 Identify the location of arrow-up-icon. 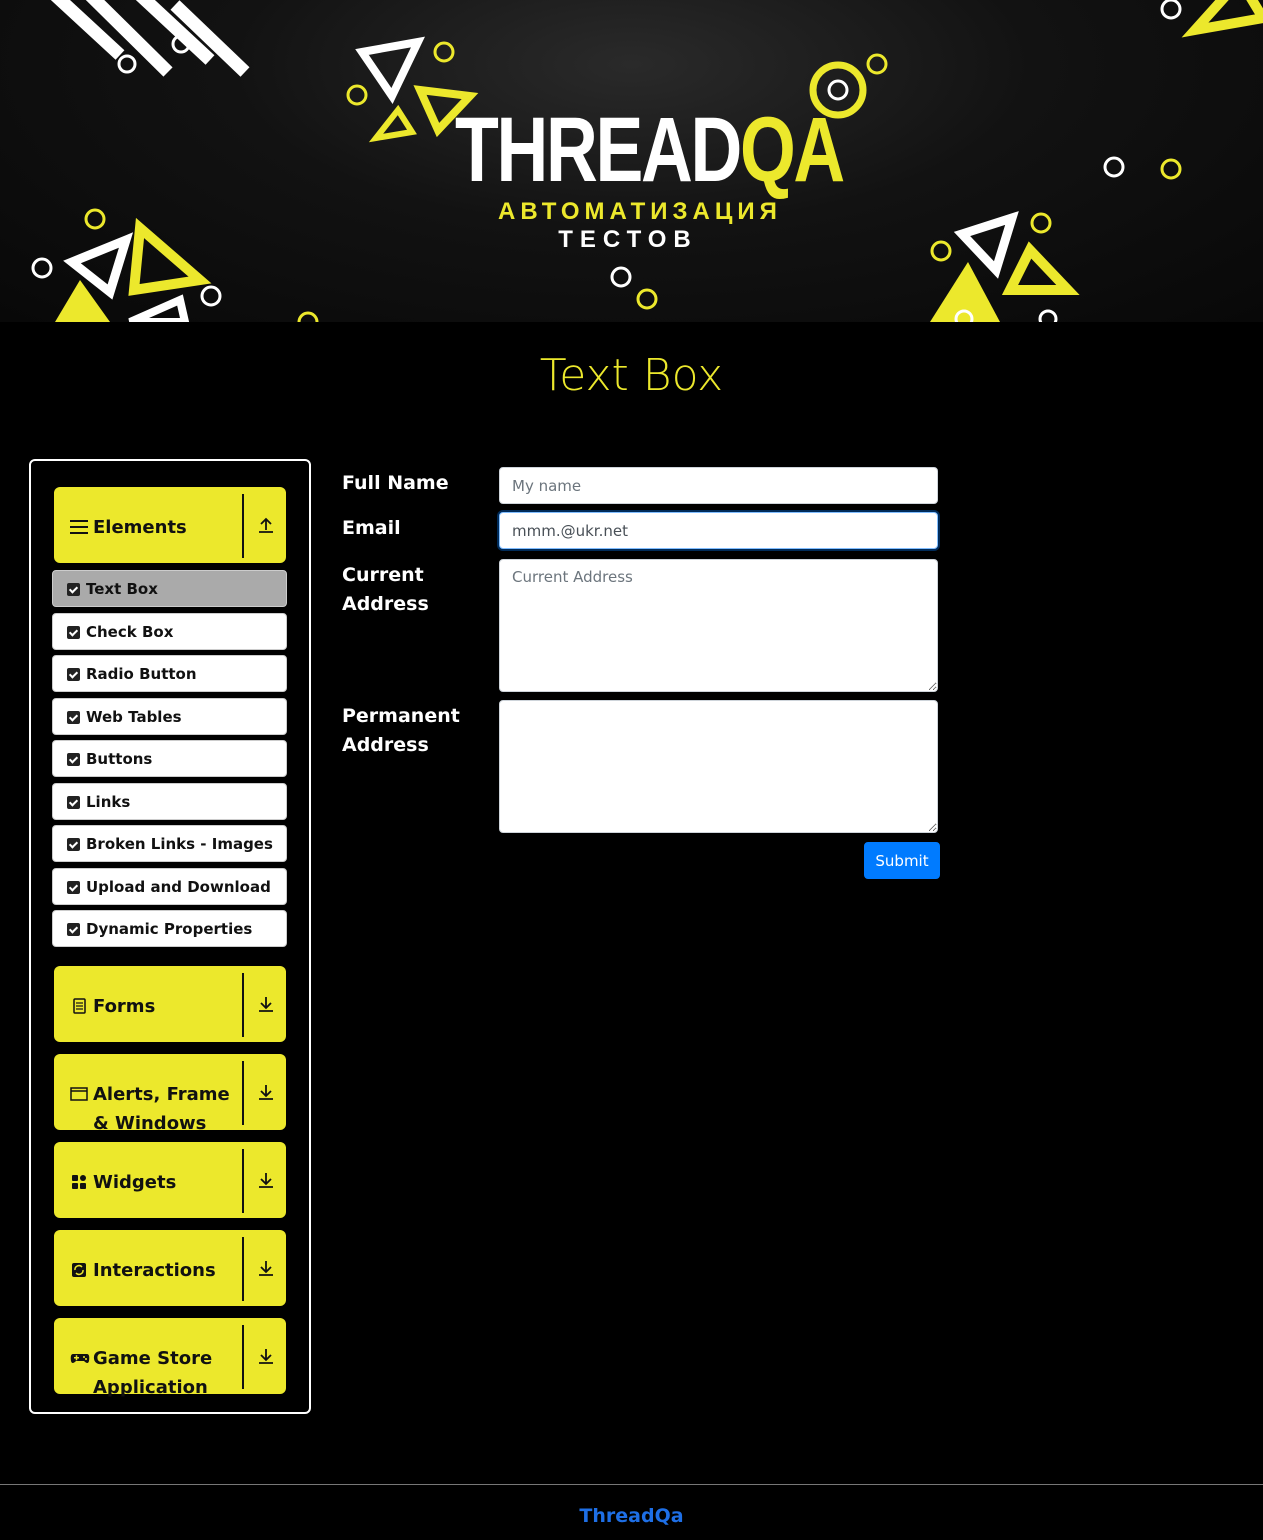
(266, 525).